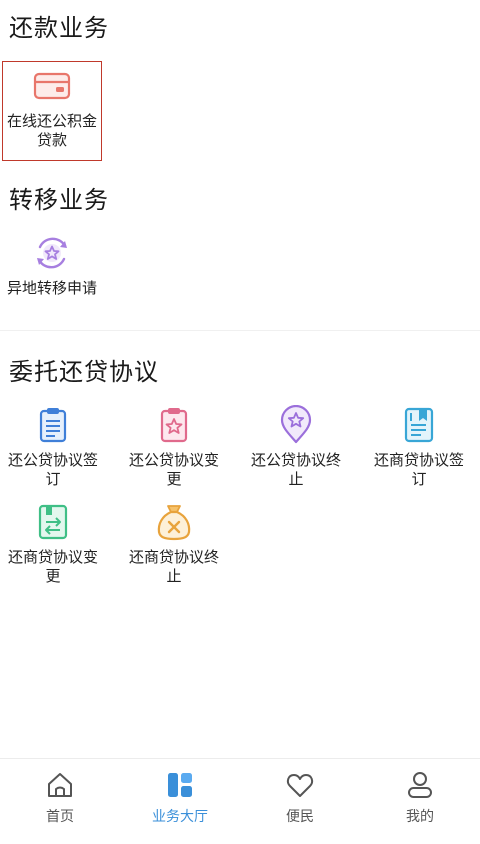  I want to click on tile-commercial-loan-terminate: 还商贷协议终止, so click(174, 544).